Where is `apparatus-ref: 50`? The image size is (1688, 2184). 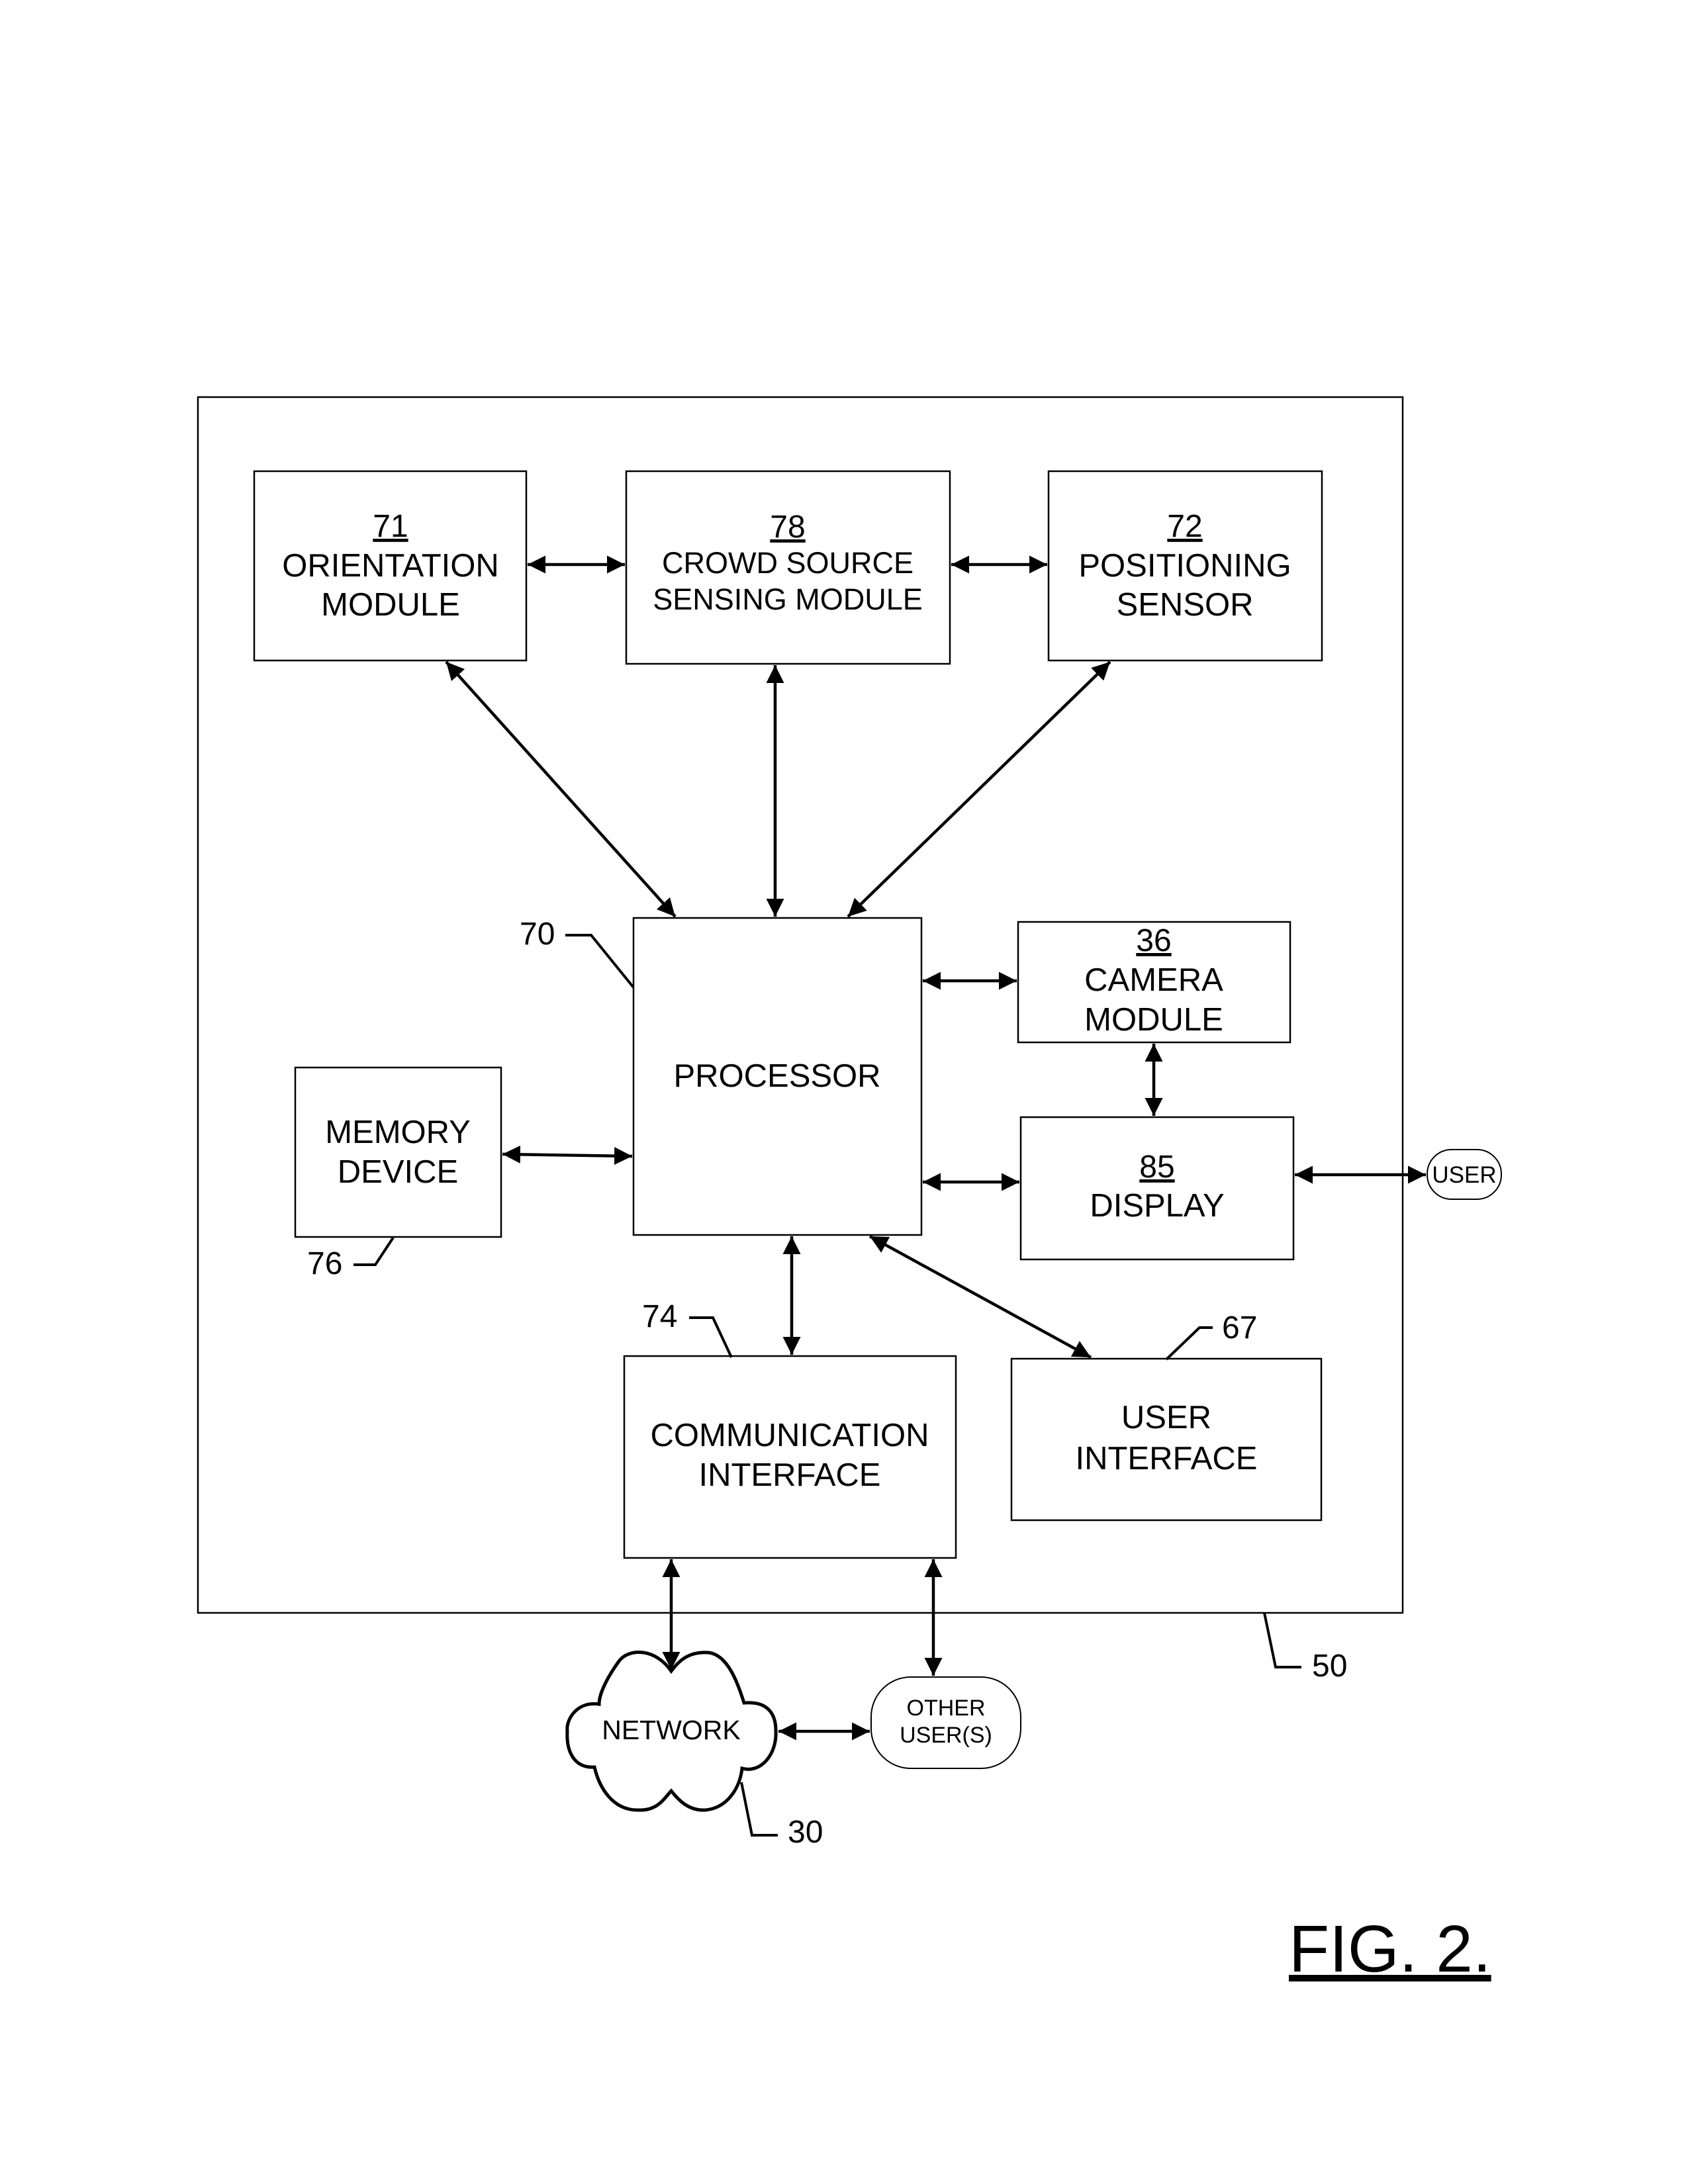 apparatus-ref: 50 is located at coordinates (1329, 1666).